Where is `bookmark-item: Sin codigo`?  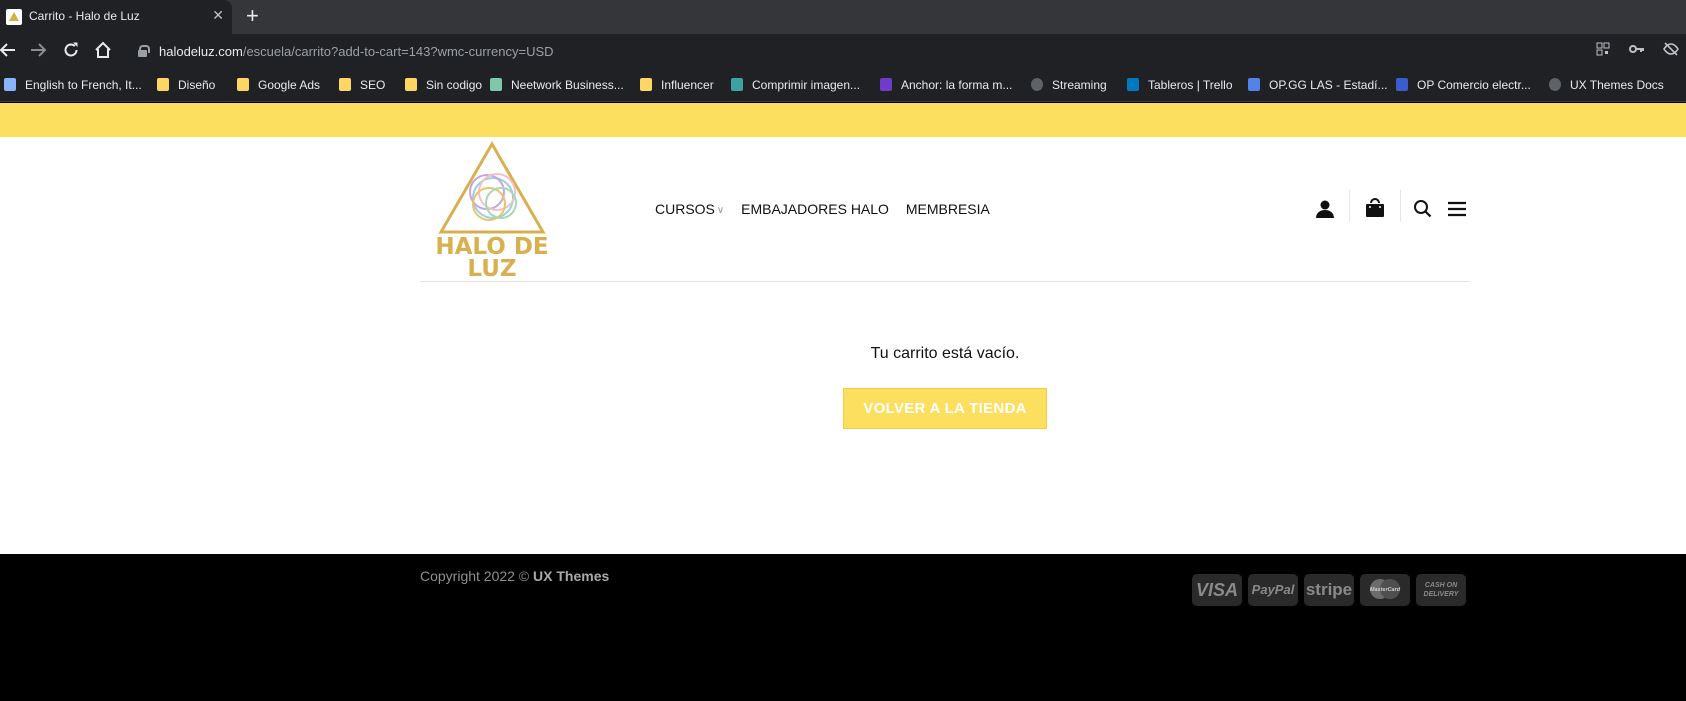
bookmark-item: Sin codigo is located at coordinates (443, 87).